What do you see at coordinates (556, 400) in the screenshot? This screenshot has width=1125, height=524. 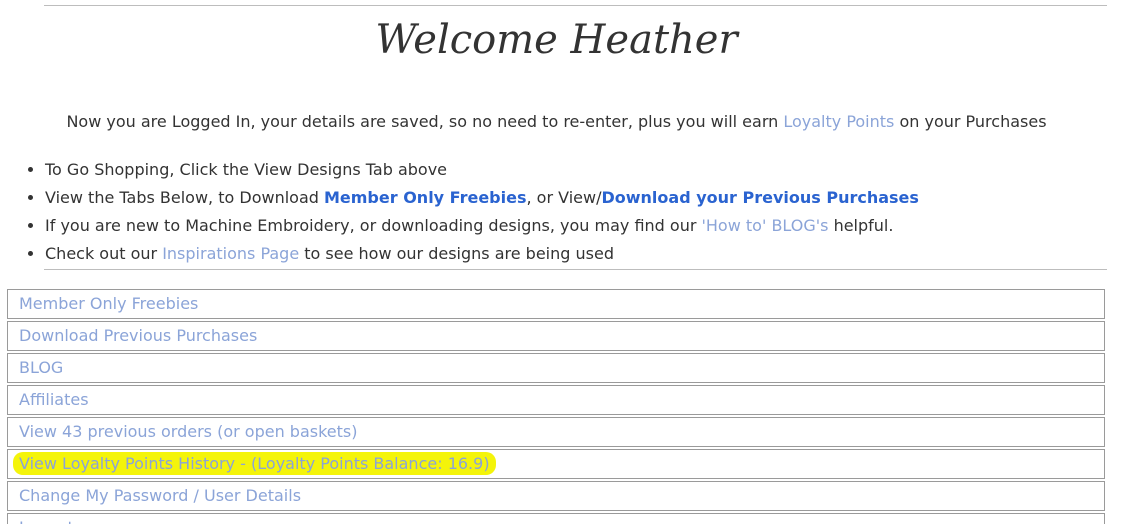 I see `menu-item-affiliates: Affiliates` at bounding box center [556, 400].